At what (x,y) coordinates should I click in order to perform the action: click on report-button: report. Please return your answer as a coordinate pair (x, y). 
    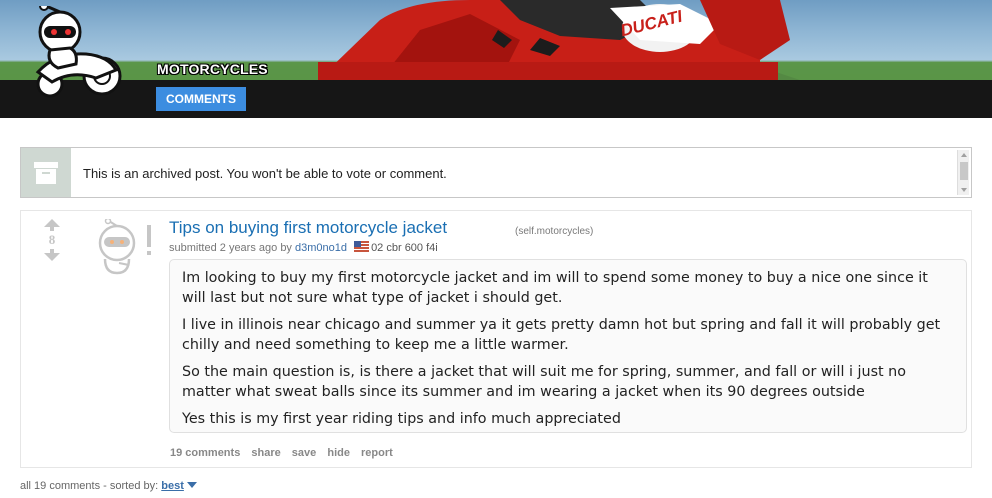
    Looking at the image, I should click on (377, 453).